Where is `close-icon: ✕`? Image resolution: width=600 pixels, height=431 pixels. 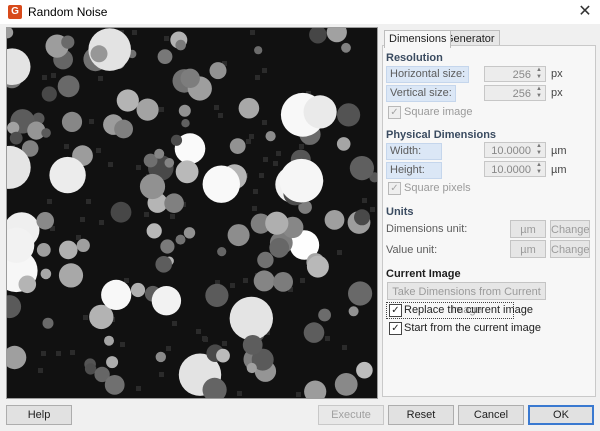
close-icon: ✕ is located at coordinates (585, 12).